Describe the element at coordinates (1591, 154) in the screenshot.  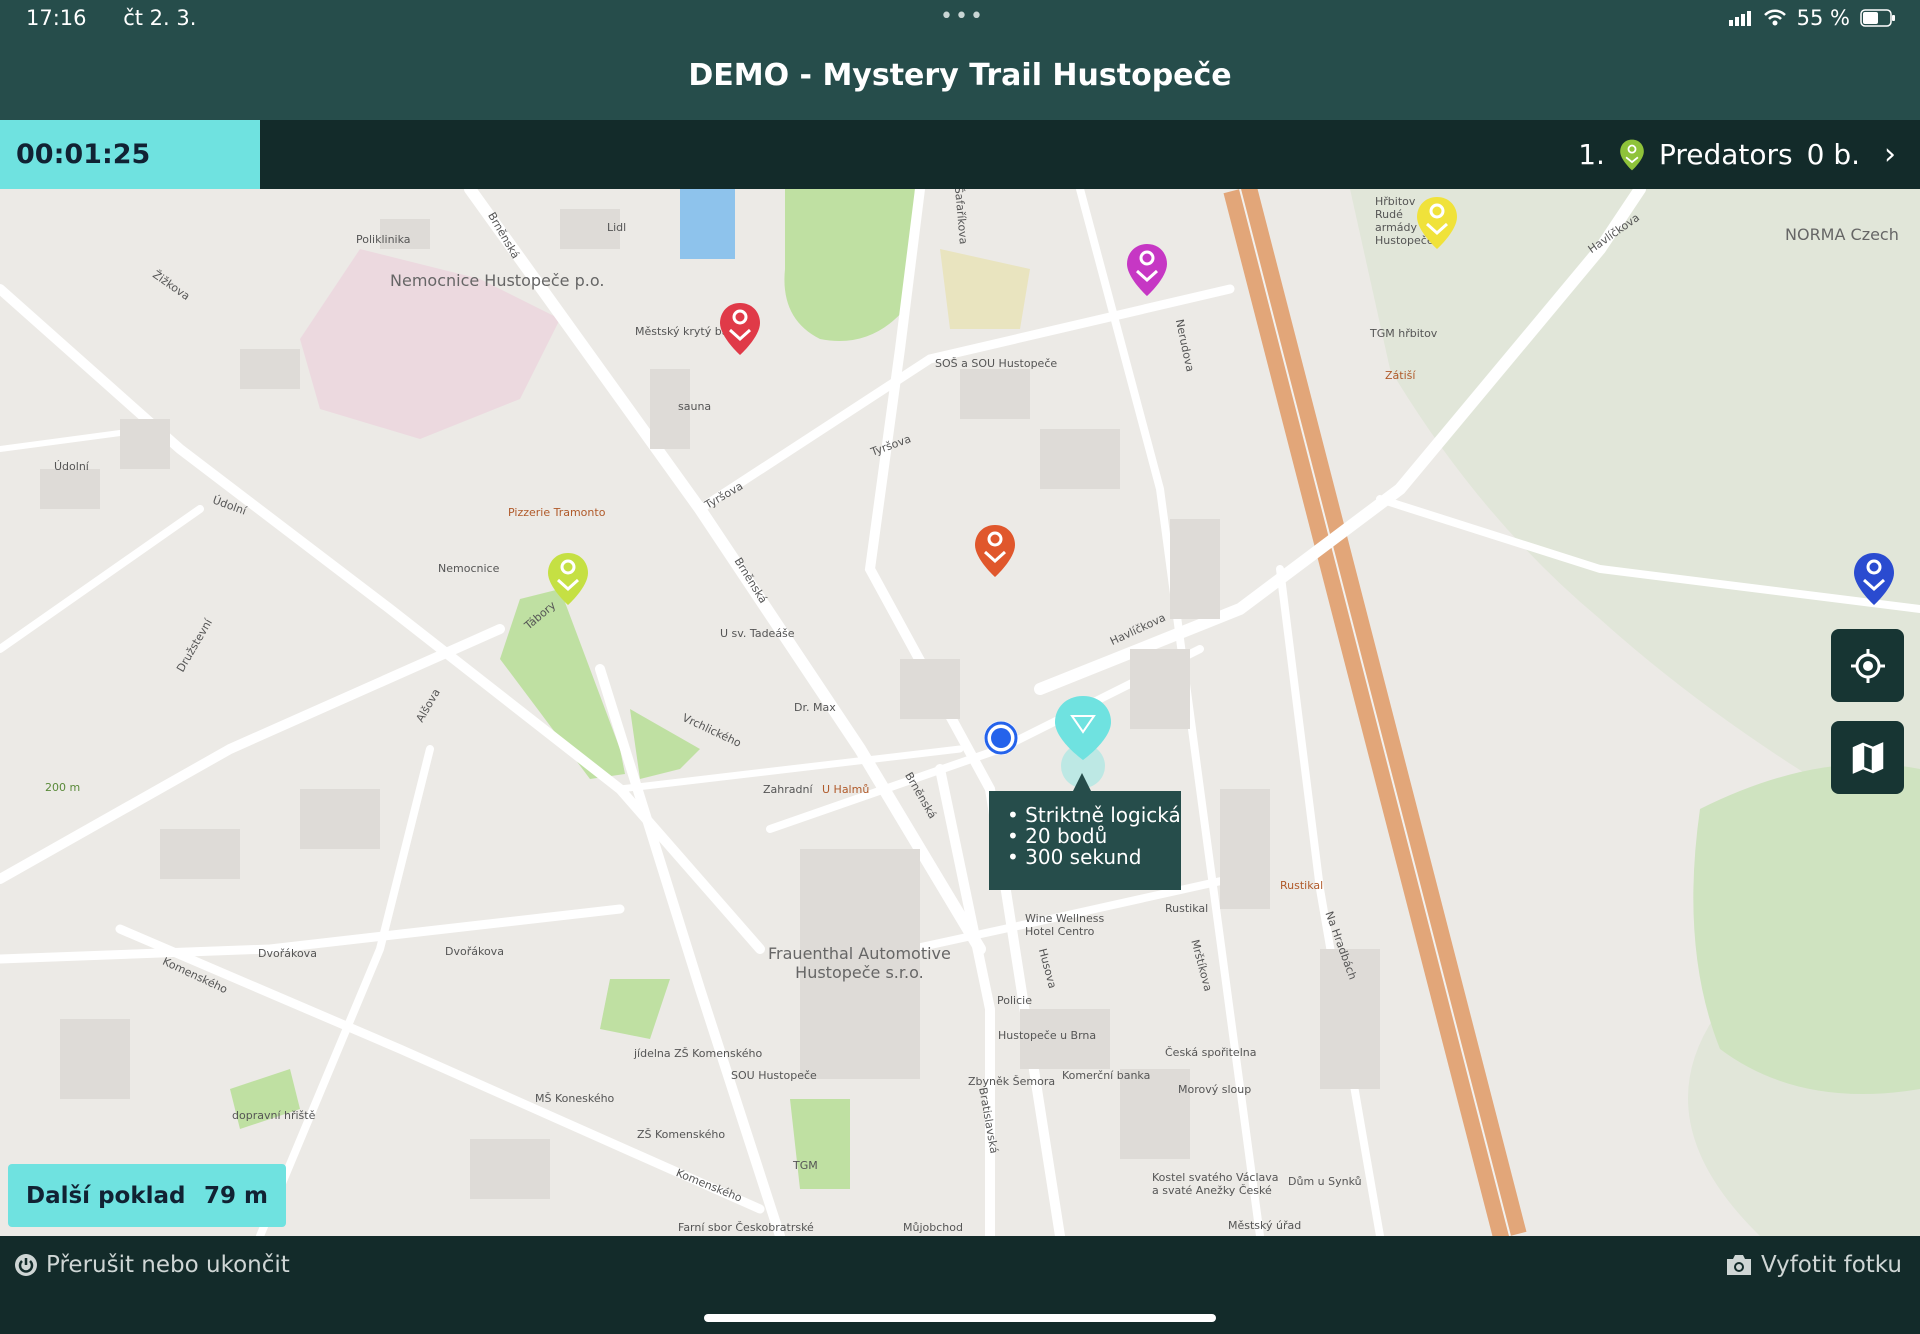
I see `team-rank: 1.` at that location.